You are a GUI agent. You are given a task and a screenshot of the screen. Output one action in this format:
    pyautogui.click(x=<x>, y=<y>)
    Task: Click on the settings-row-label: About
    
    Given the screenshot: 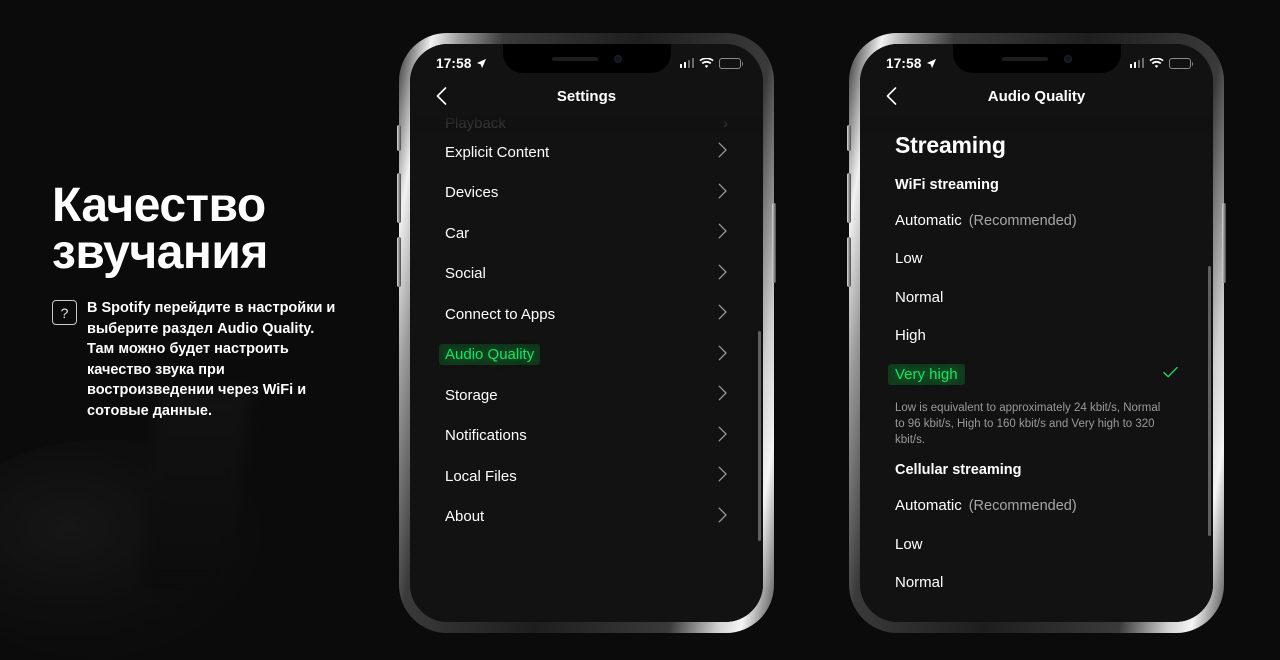 What is the action you would take?
    pyautogui.click(x=465, y=517)
    